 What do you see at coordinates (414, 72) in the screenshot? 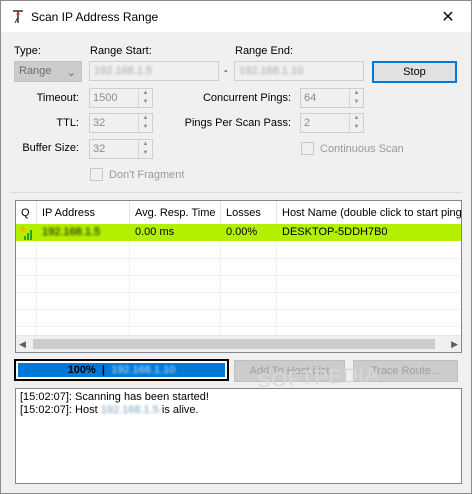
I see `stop-button: Stop` at bounding box center [414, 72].